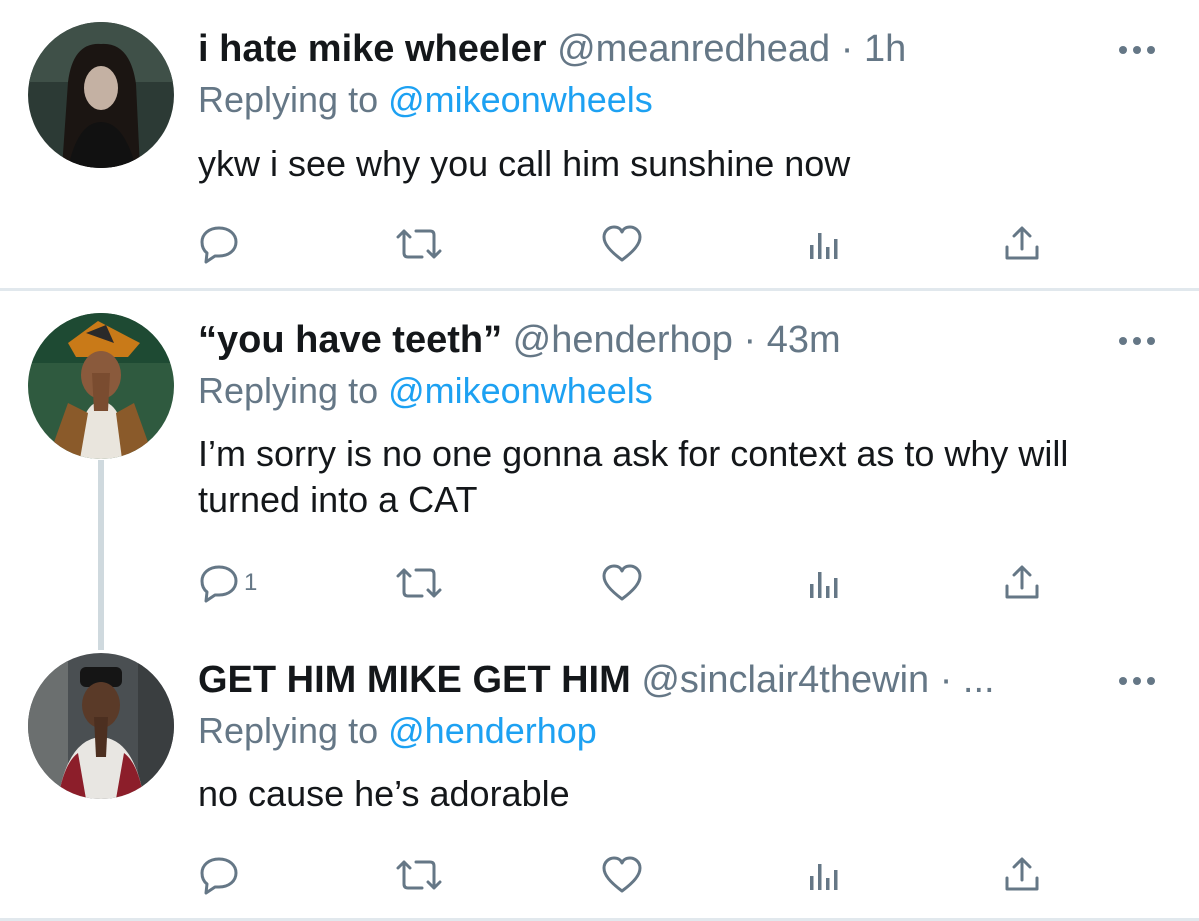 Image resolution: width=1199 pixels, height=921 pixels. I want to click on replying-to: Replying to @henderhop, so click(397, 731).